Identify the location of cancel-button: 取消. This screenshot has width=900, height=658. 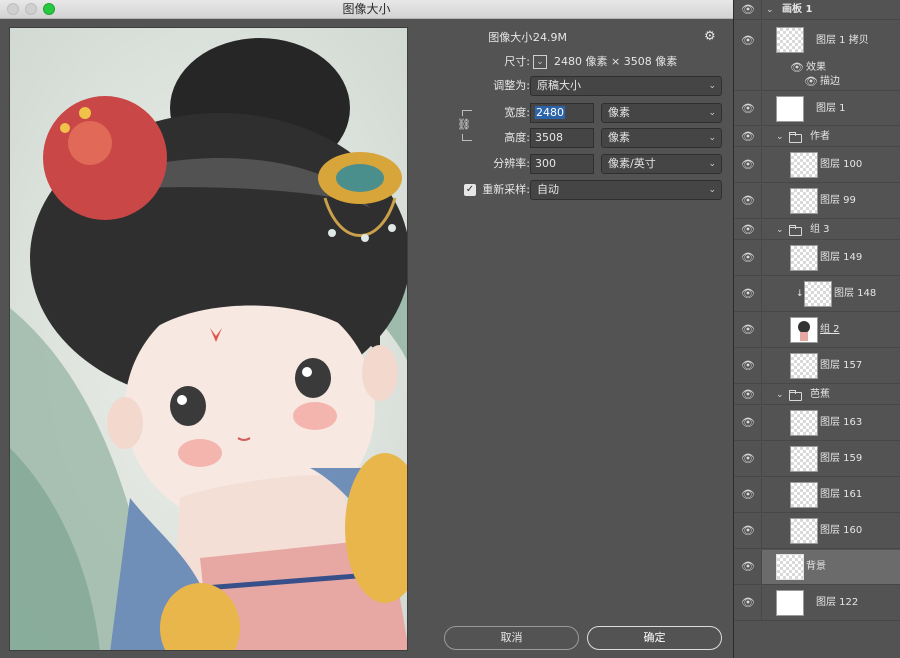
(511, 638).